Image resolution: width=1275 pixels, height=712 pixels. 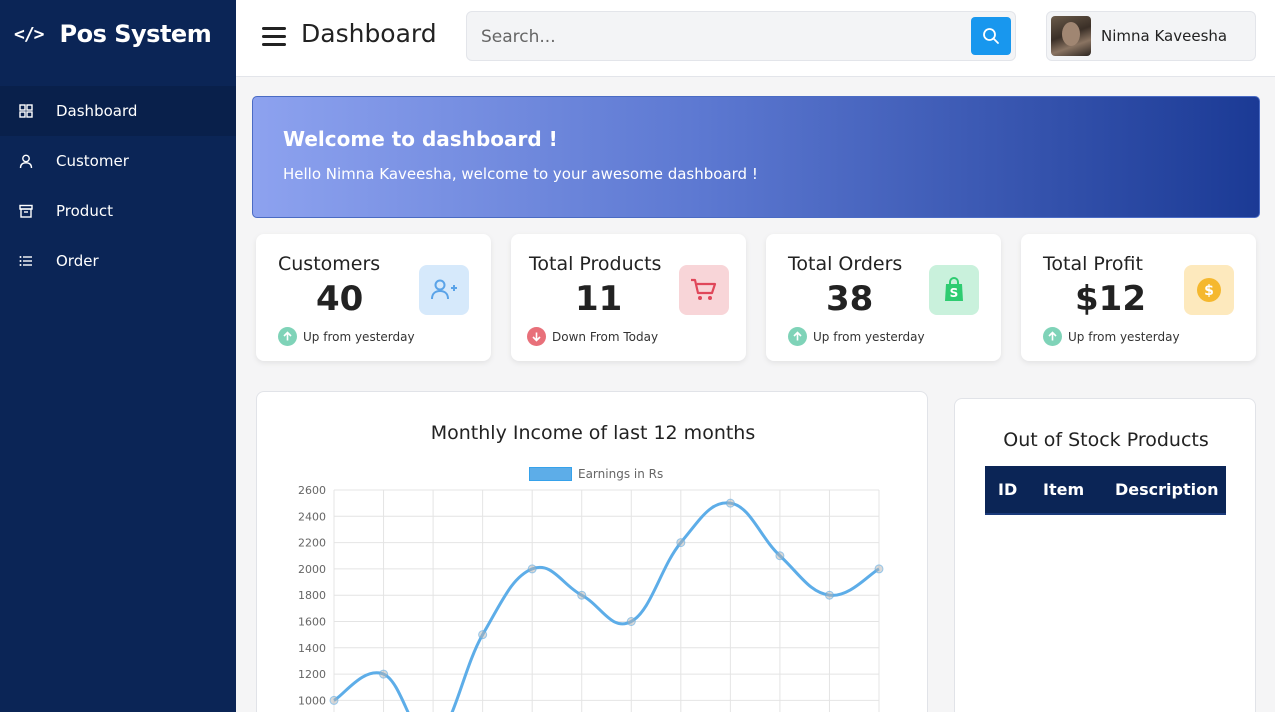 I want to click on stat-value: $12, so click(x=1110, y=299).